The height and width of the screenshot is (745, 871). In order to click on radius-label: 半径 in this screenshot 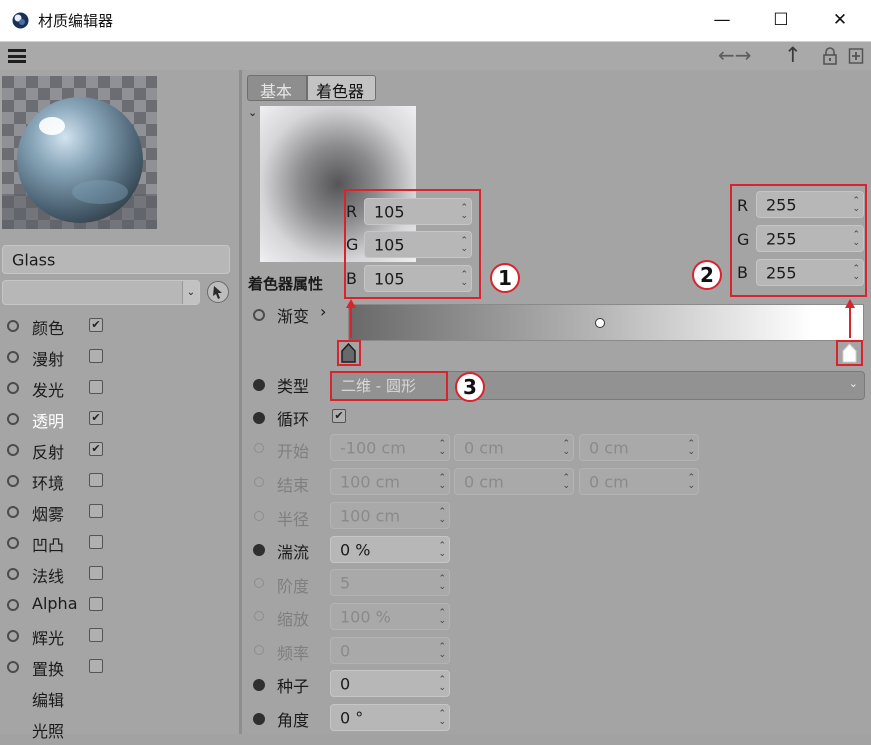, I will do `click(293, 519)`.